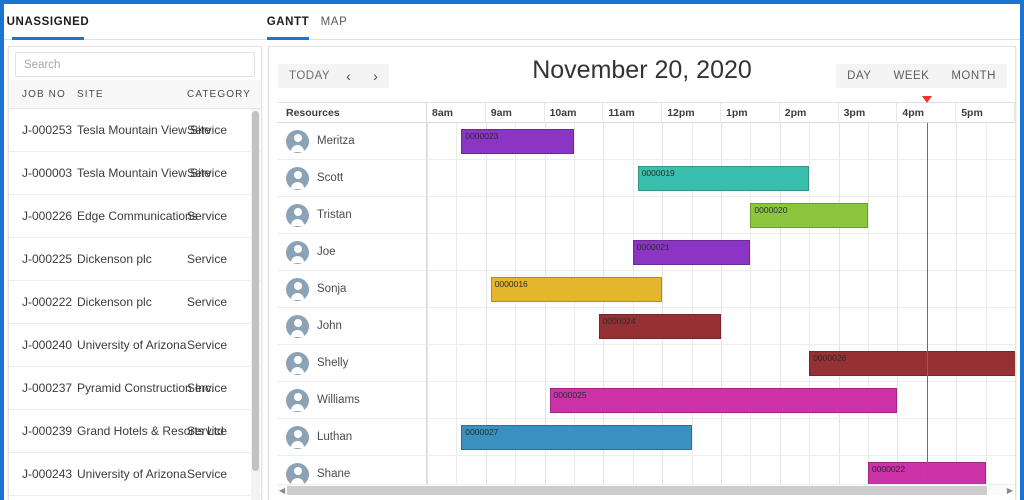 This screenshot has width=1024, height=500. Describe the element at coordinates (334, 474) in the screenshot. I see `resource-name: Shane` at that location.